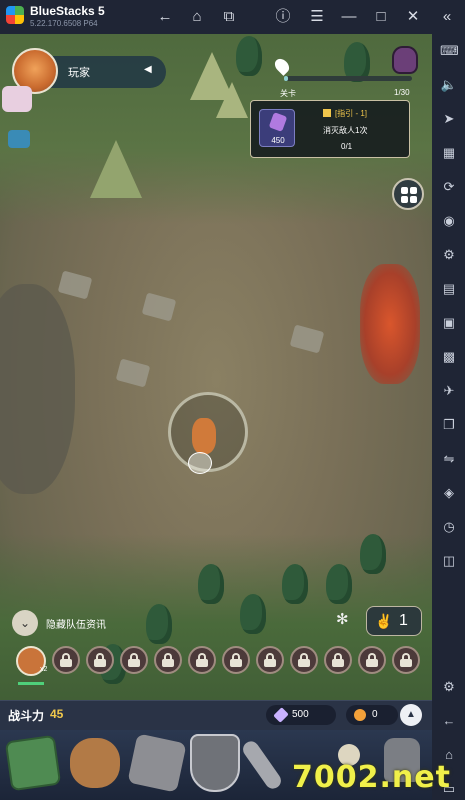 The height and width of the screenshot is (800, 465). Describe the element at coordinates (67, 11) in the screenshot. I see `app-name: BlueStacks 5` at that location.